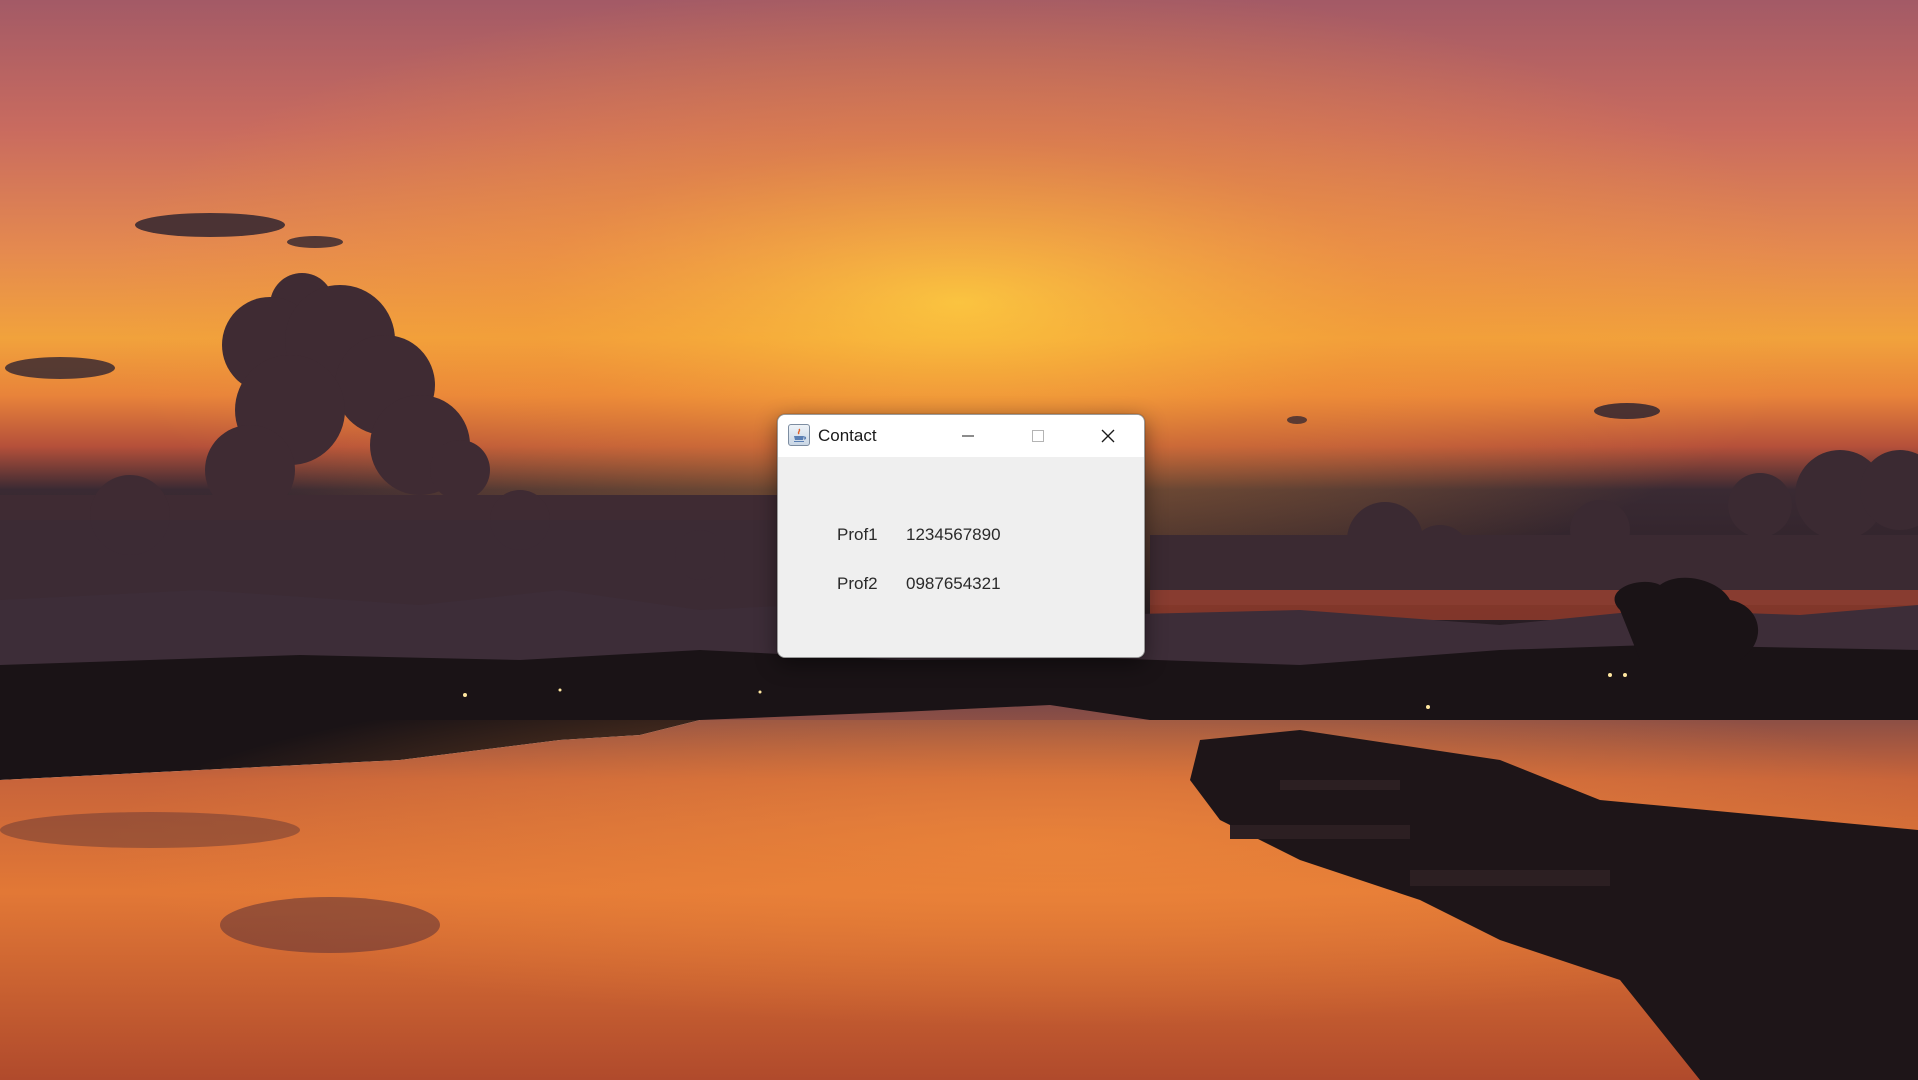 Image resolution: width=1918 pixels, height=1080 pixels. What do you see at coordinates (961, 557) in the screenshot?
I see `contact-list: Prof1 1234567890 Prof2 0987654321` at bounding box center [961, 557].